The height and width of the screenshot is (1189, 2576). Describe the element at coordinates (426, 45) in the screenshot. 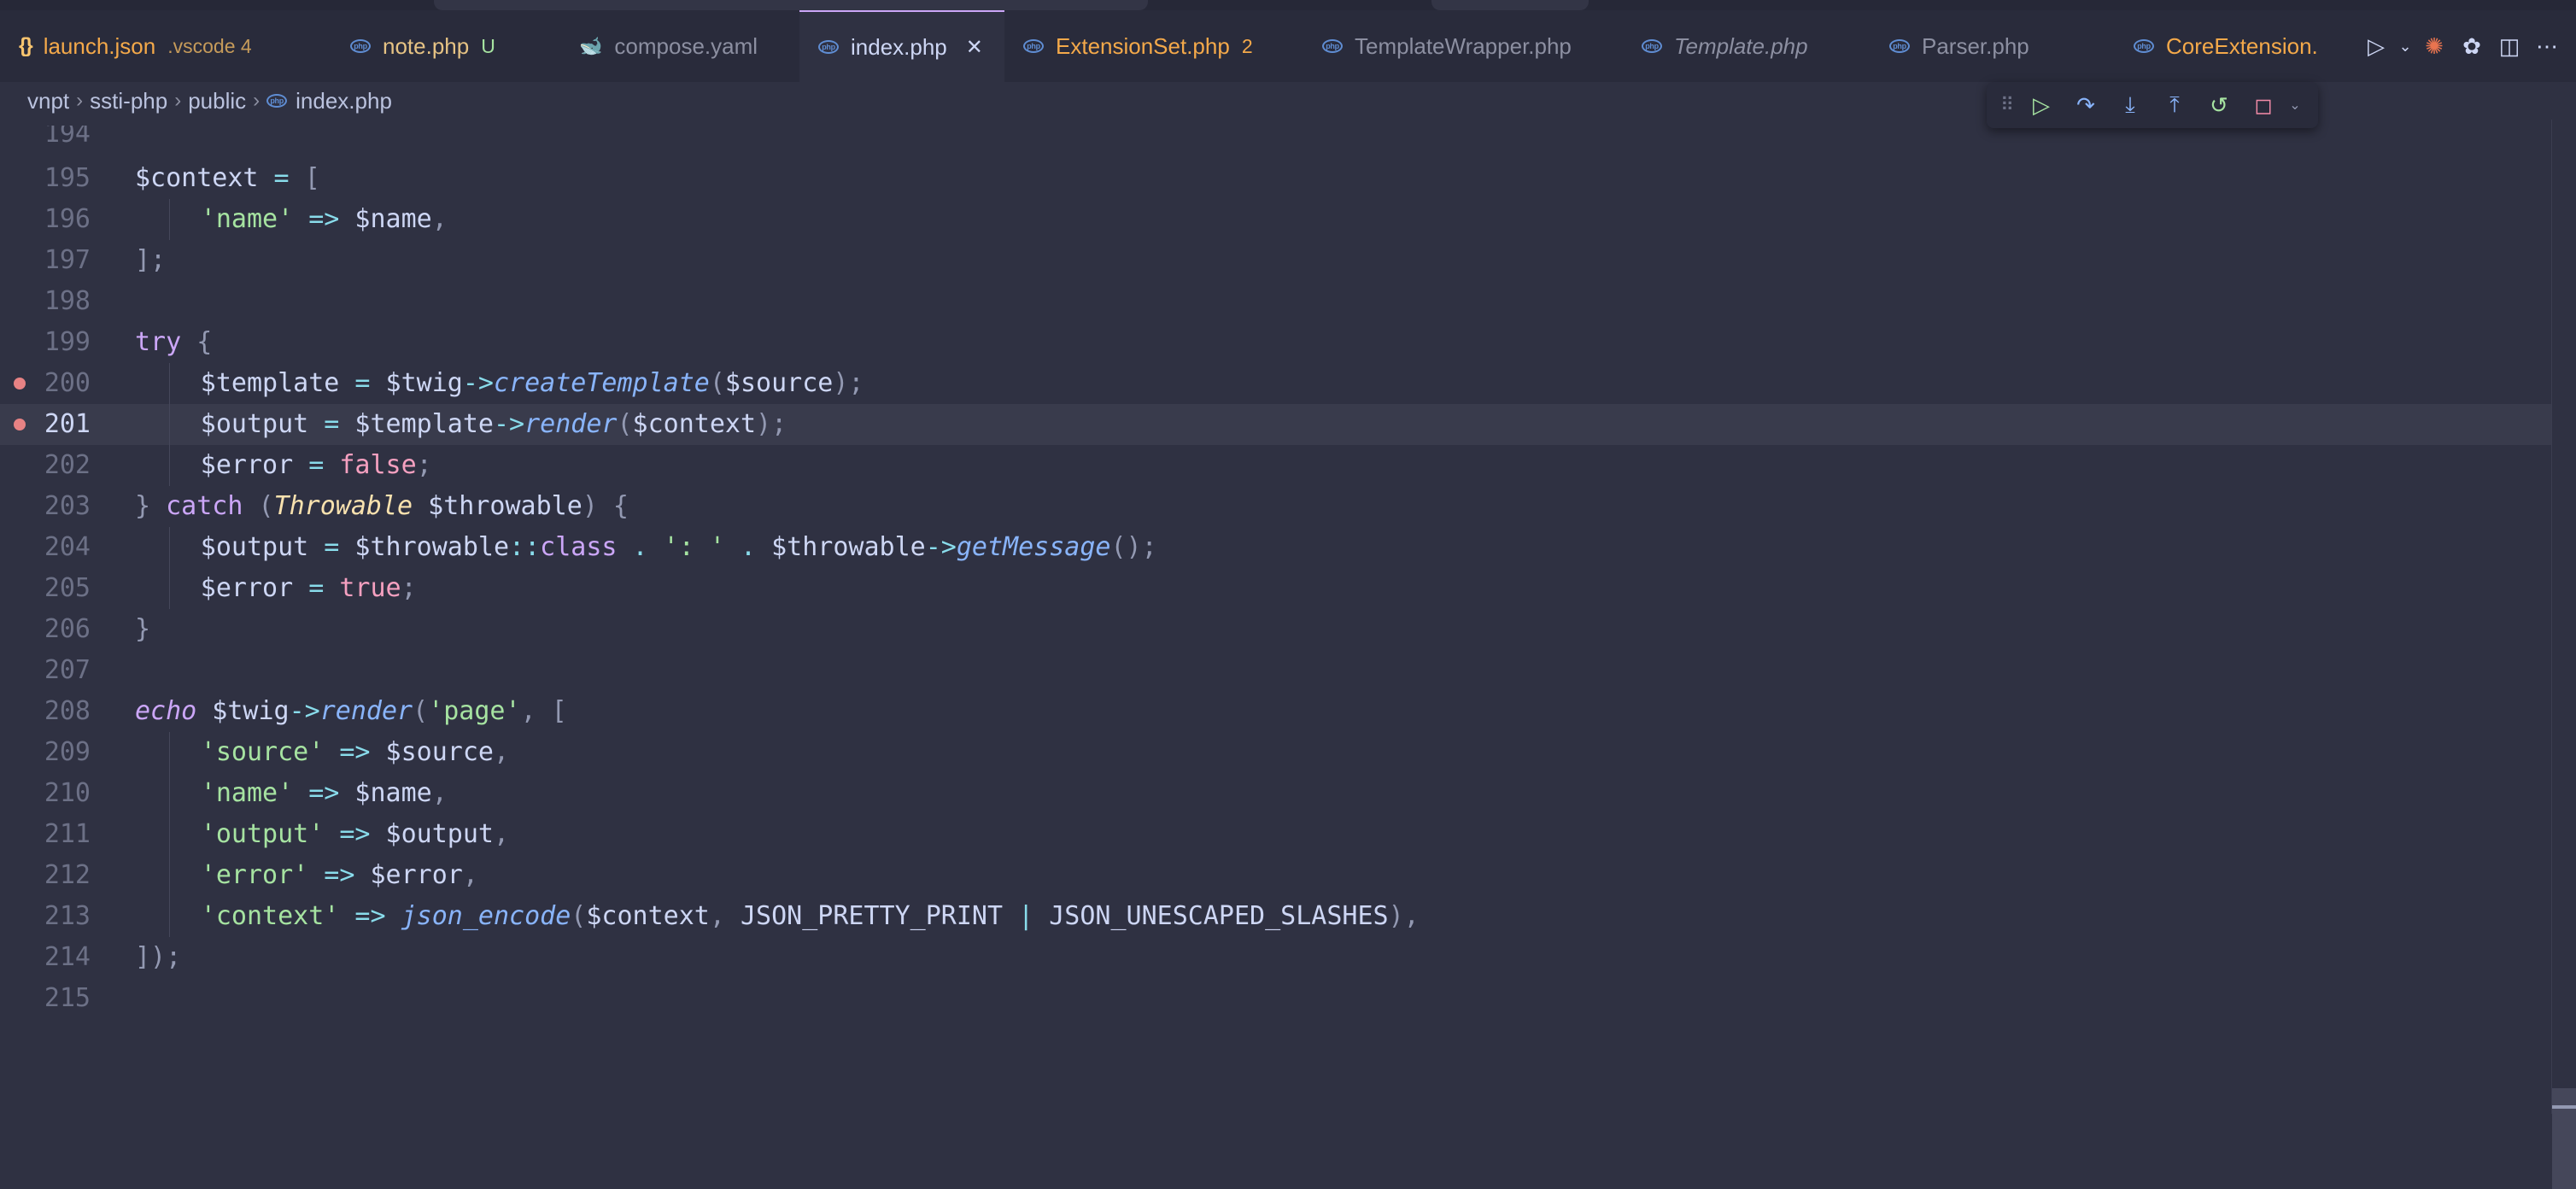

I see `tab-label: note.php` at that location.